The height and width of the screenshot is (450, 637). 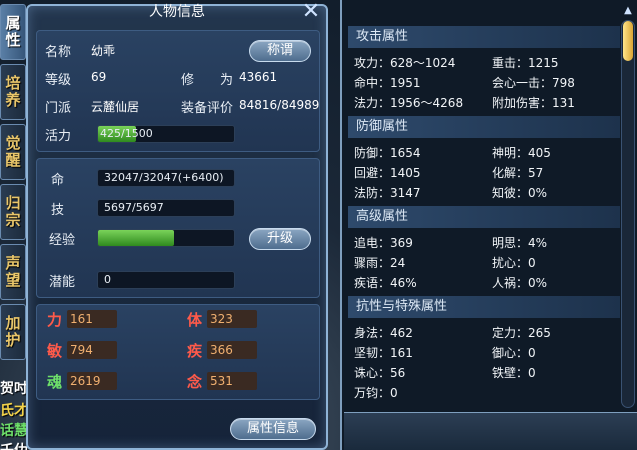 I want to click on stat-speed-value: 366, so click(x=232, y=350).